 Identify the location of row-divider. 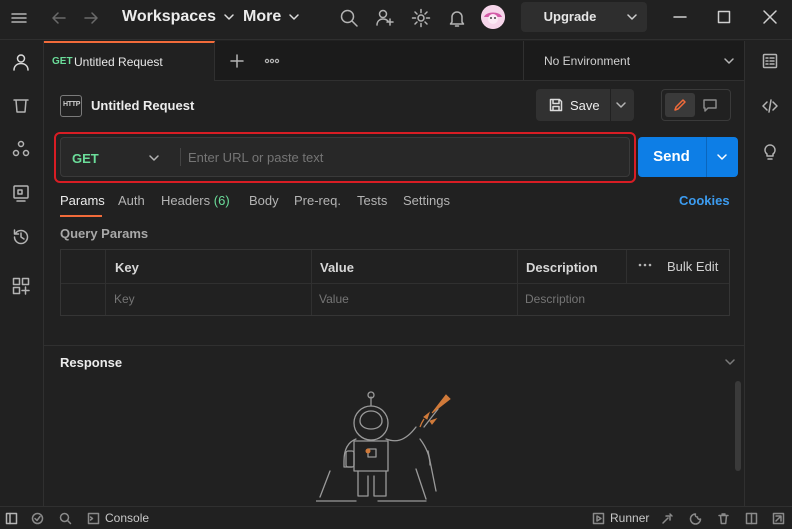
(395, 283).